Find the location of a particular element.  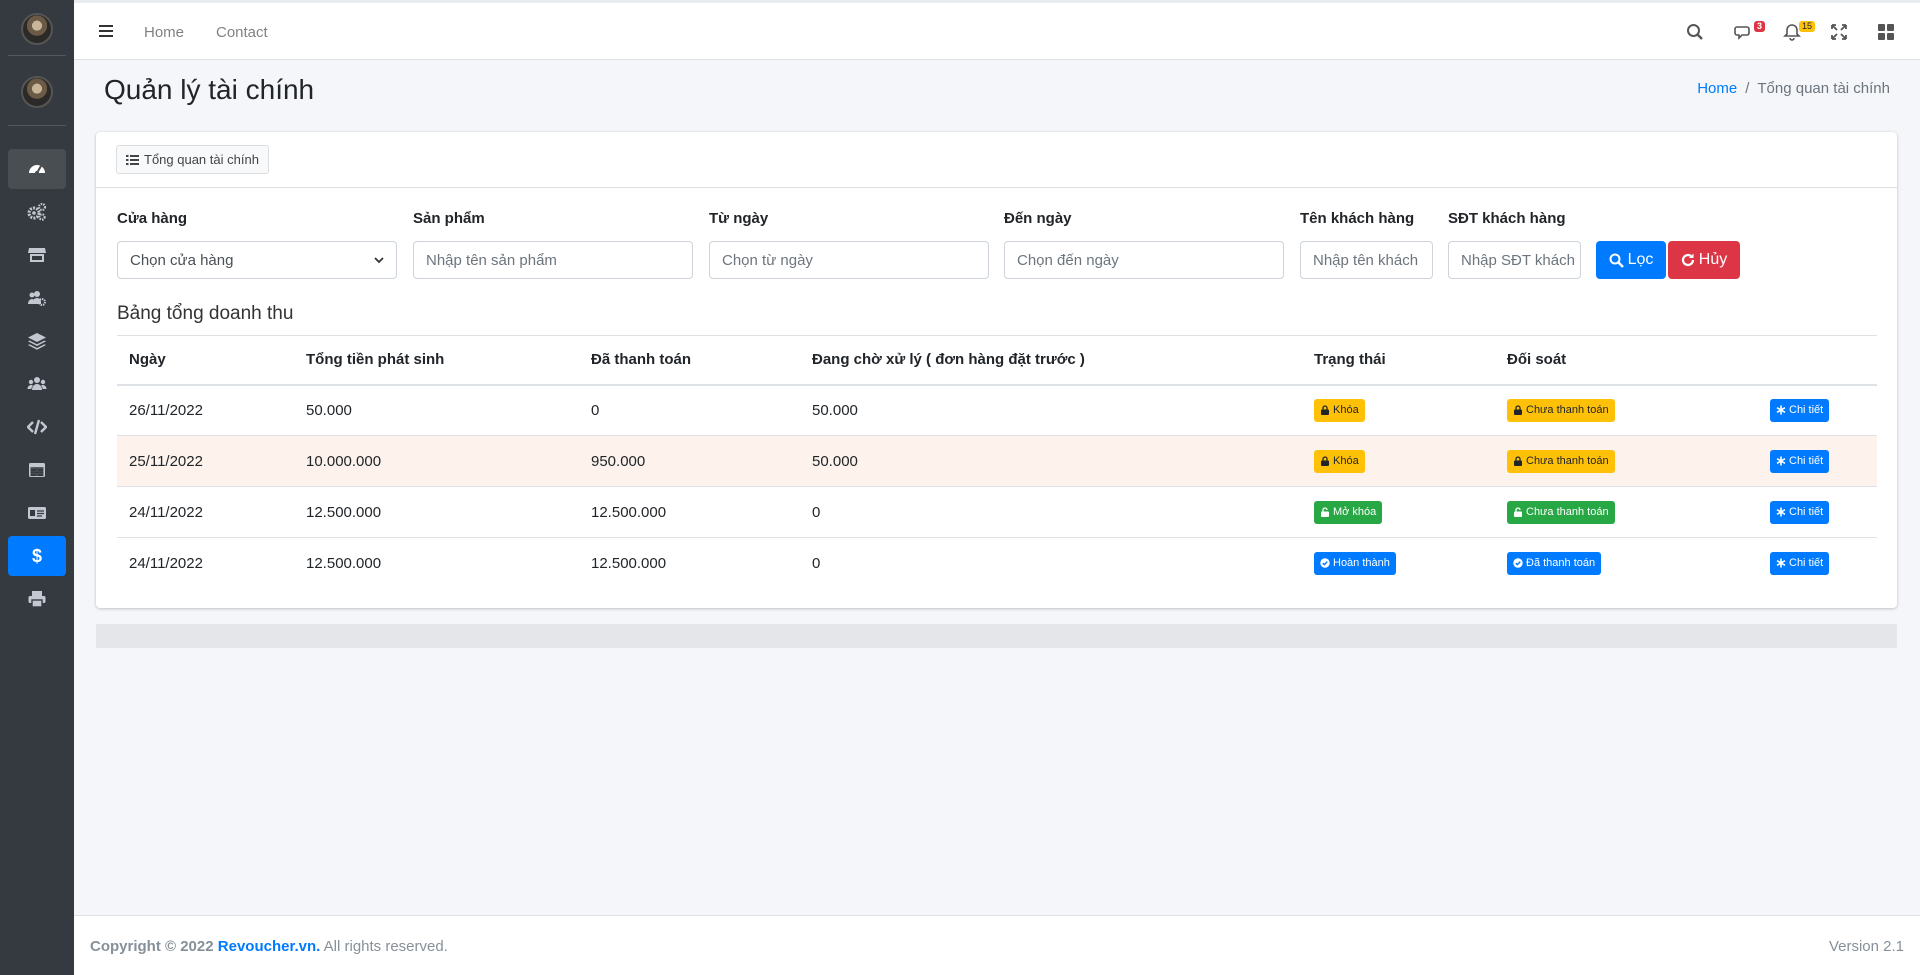

cell-paid: 950.000 is located at coordinates (689, 461).